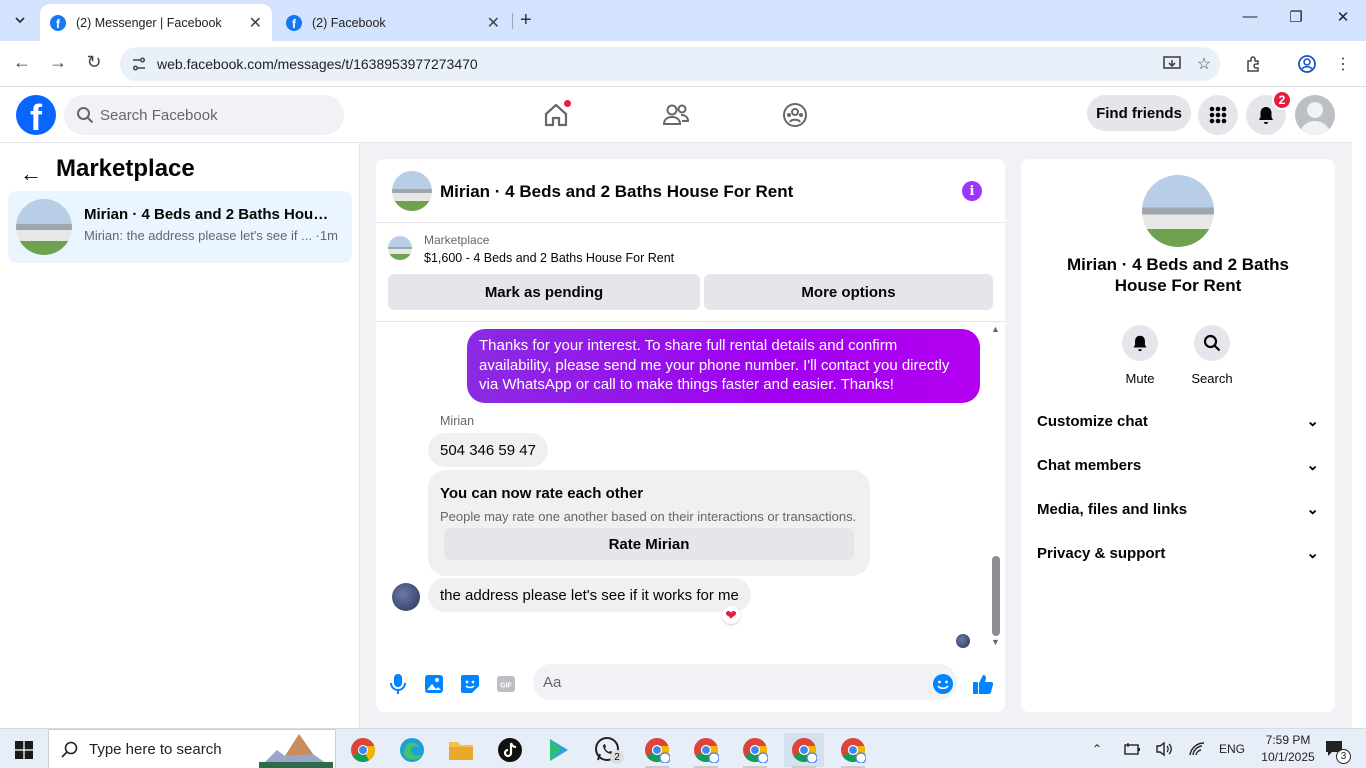 This screenshot has height=768, width=1366. I want to click on notification-center-badge: 3, so click(1343, 756).